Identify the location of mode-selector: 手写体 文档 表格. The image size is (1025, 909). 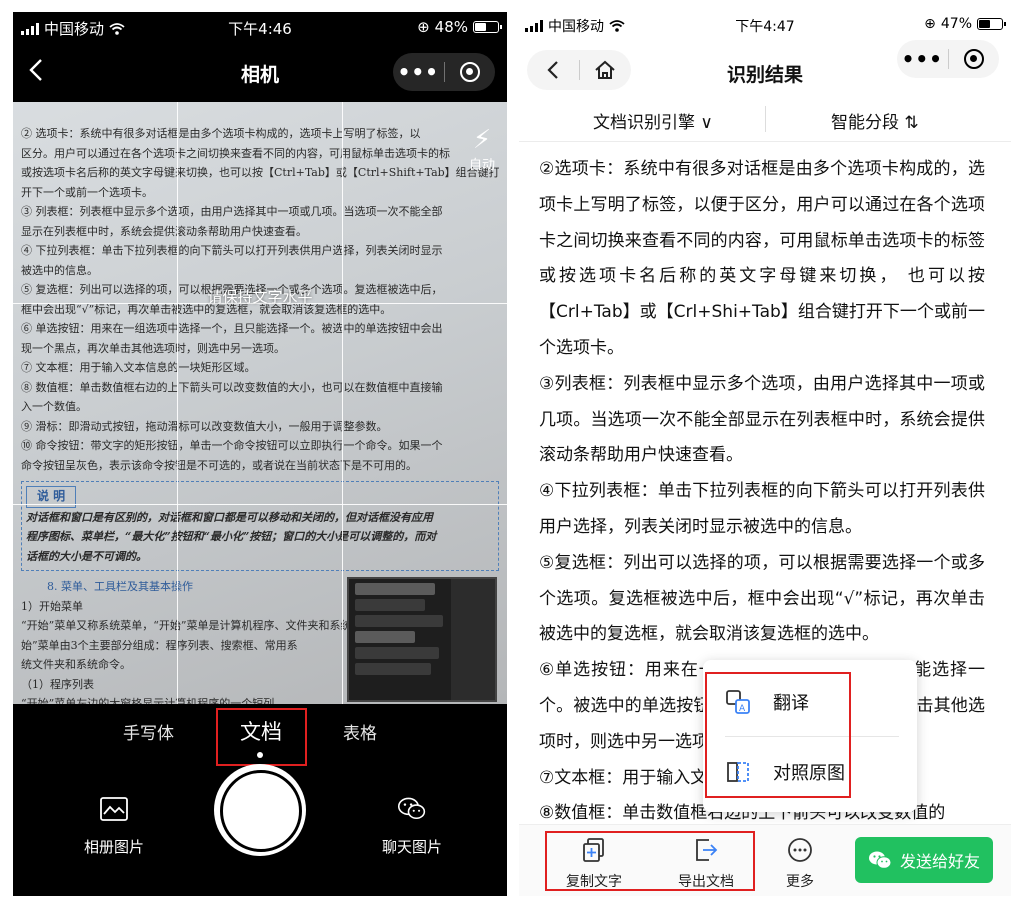
(260, 737).